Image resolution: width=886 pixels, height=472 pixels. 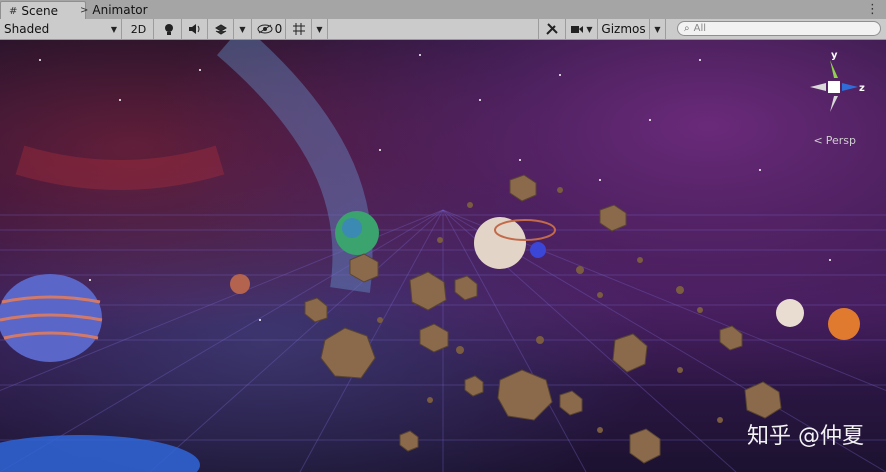 I want to click on white-planet, so click(x=790, y=313).